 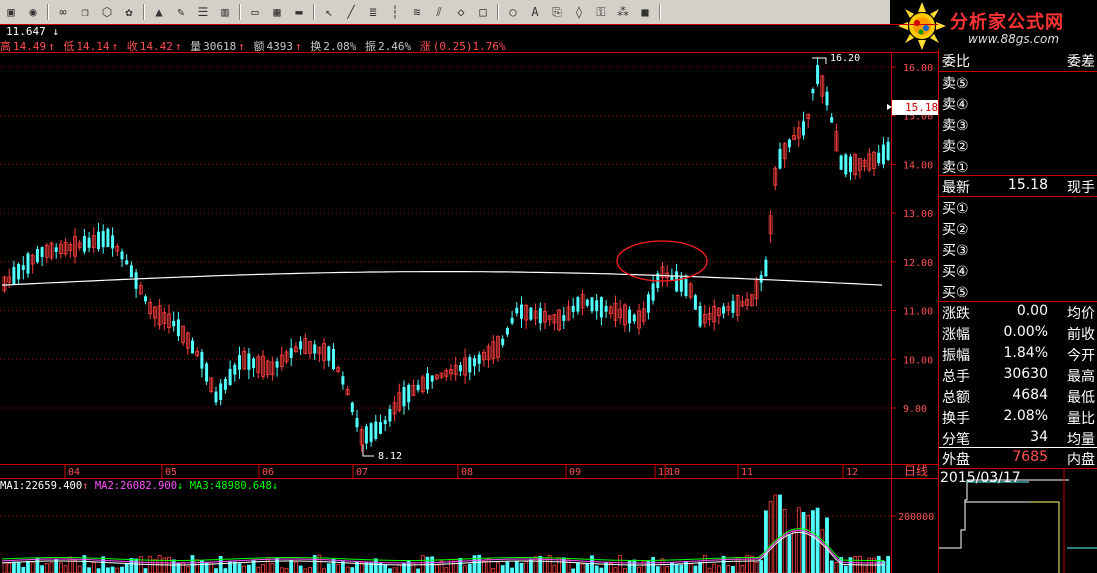 What do you see at coordinates (156, 46) in the screenshot?
I see `close-value: 14.42` at bounding box center [156, 46].